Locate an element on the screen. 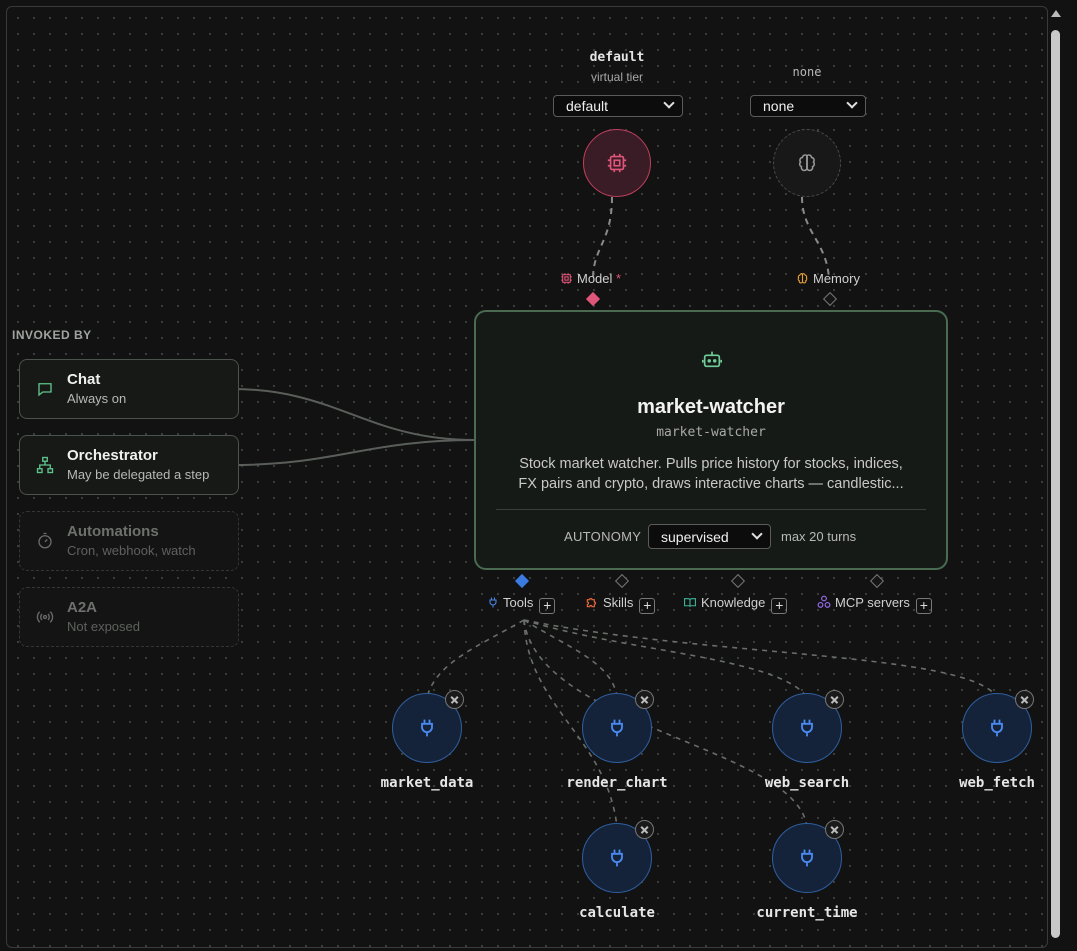 The image size is (1077, 951). invoker-subtitle: Always on is located at coordinates (97, 398).